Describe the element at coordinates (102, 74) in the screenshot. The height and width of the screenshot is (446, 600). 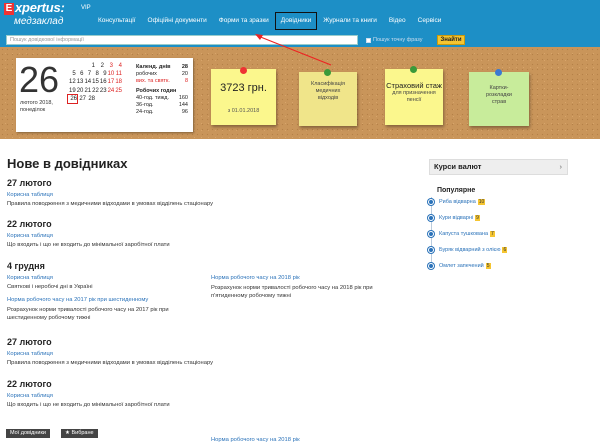
I see `calendar-day-cell: 9` at that location.